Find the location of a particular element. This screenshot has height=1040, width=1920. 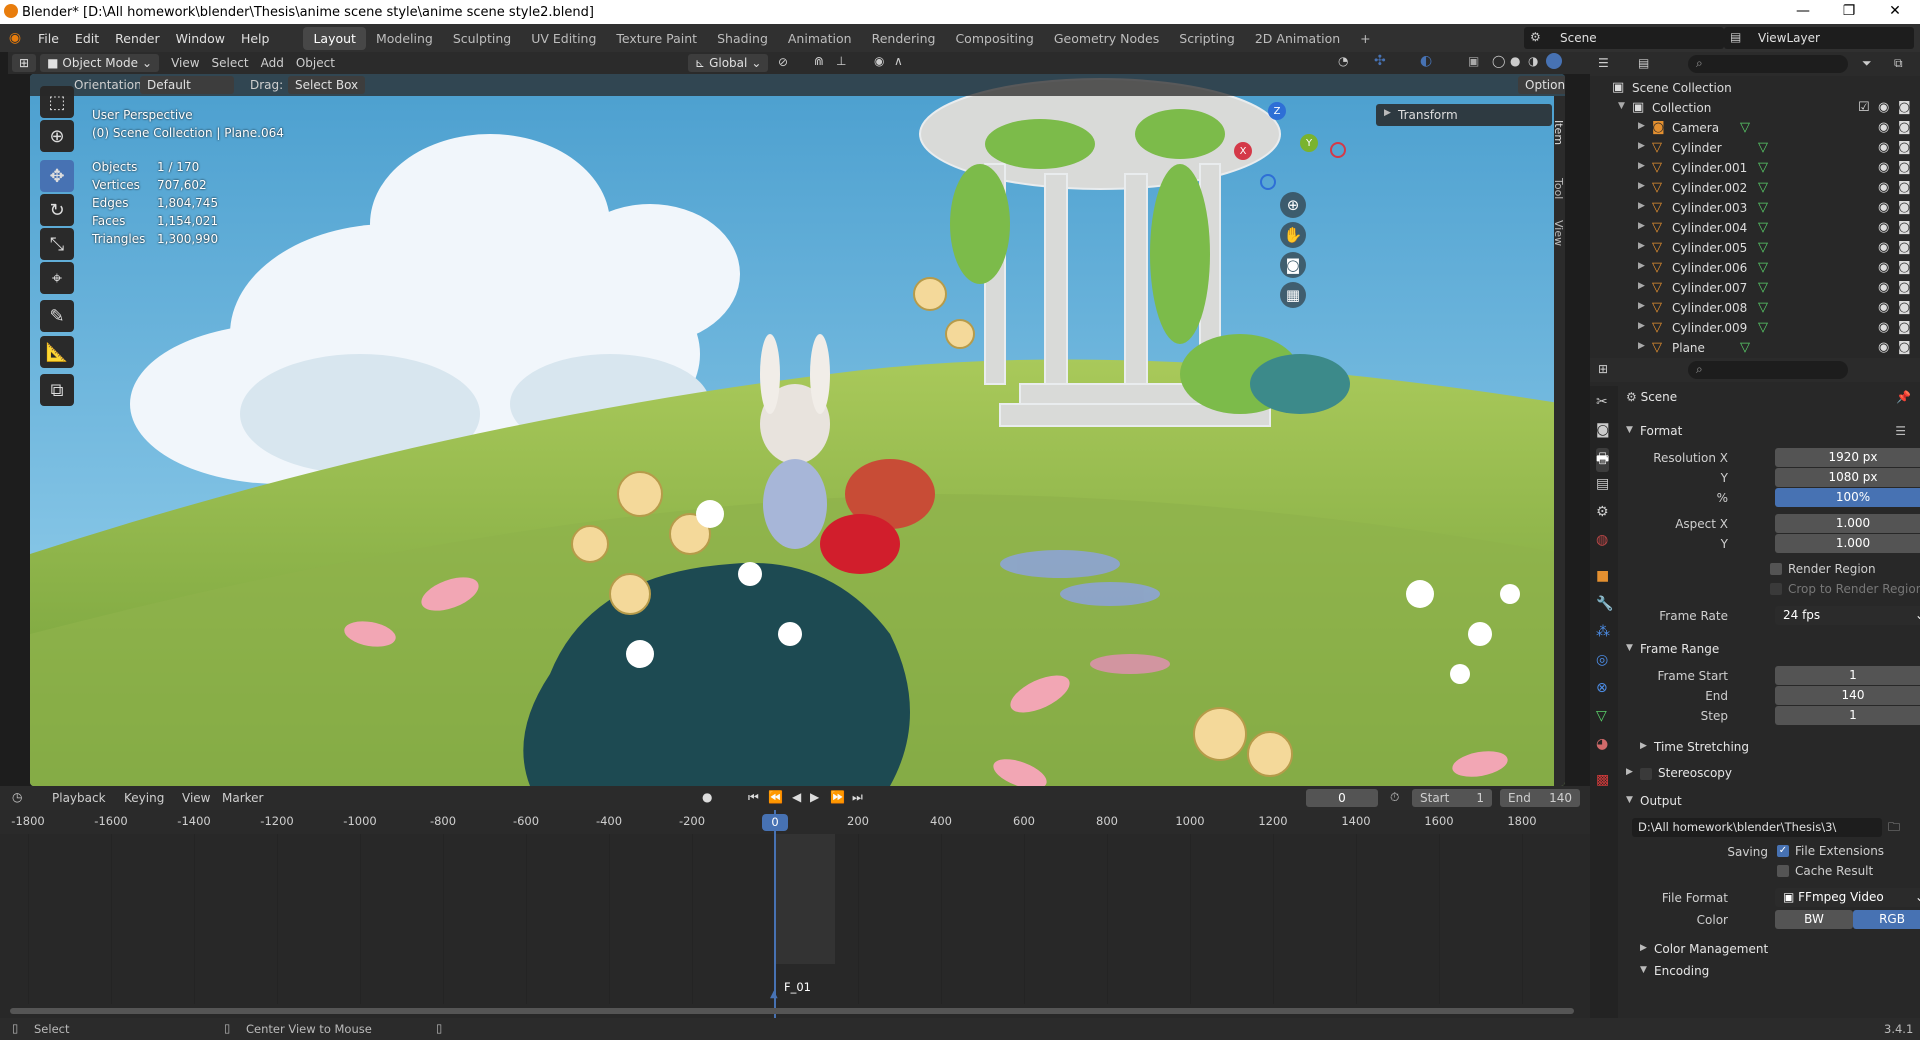

outliner-object-row: ▶ ▽ Cylinder.009 ▽ ◉ ◙ is located at coordinates (1755, 328).